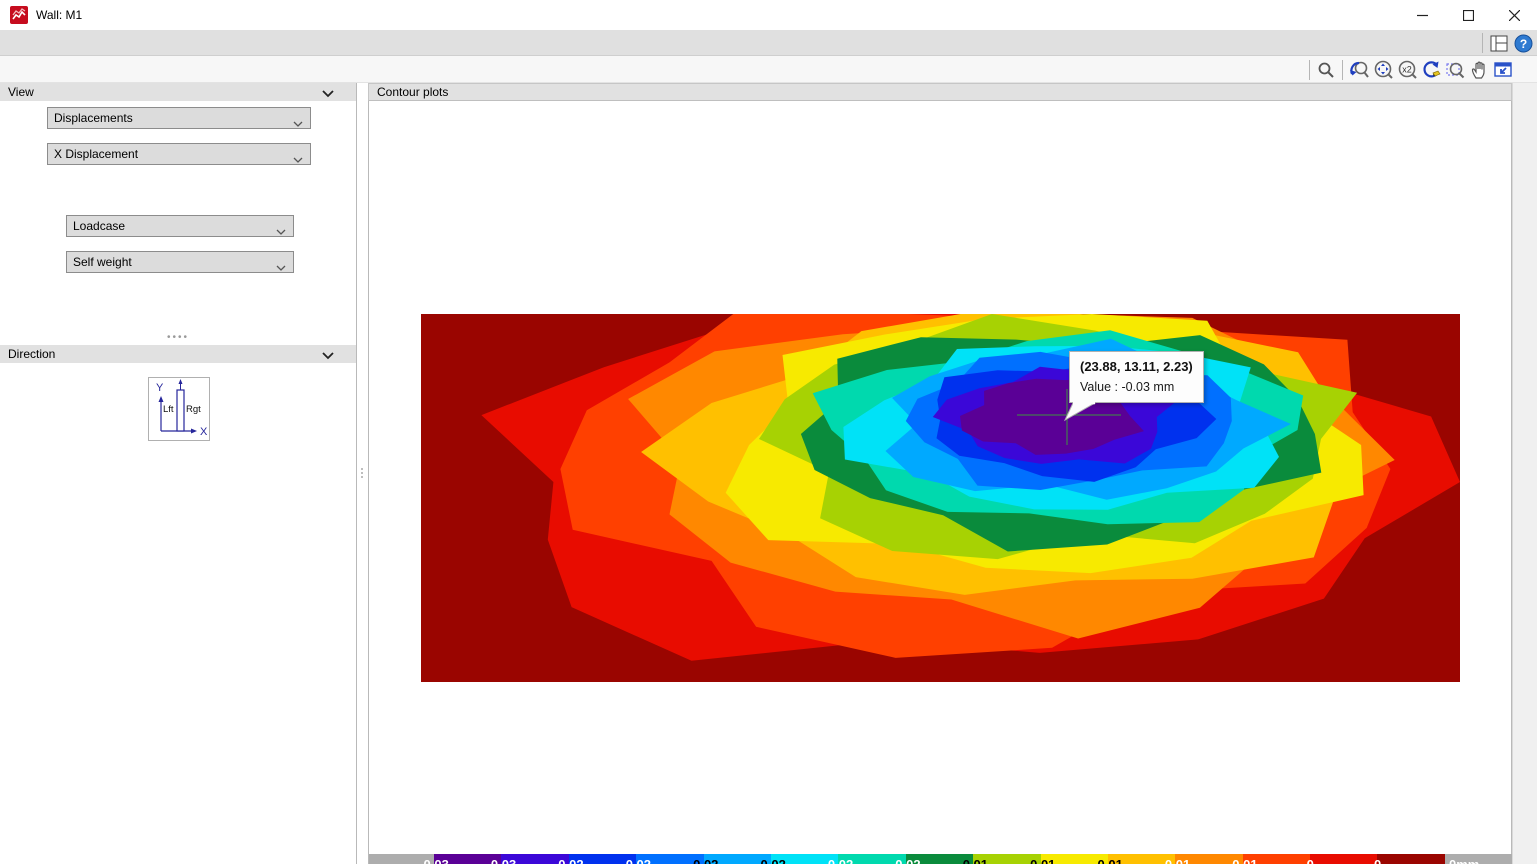 This screenshot has height=864, width=1537. Describe the element at coordinates (1422, 15) in the screenshot. I see `minimize-button` at that location.